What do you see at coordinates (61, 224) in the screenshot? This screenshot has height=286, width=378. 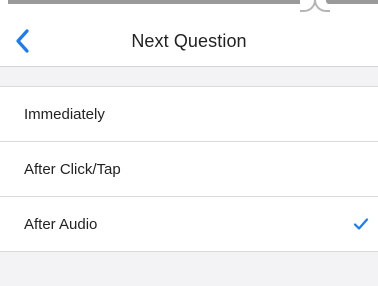 I see `option-label: After Audio` at bounding box center [61, 224].